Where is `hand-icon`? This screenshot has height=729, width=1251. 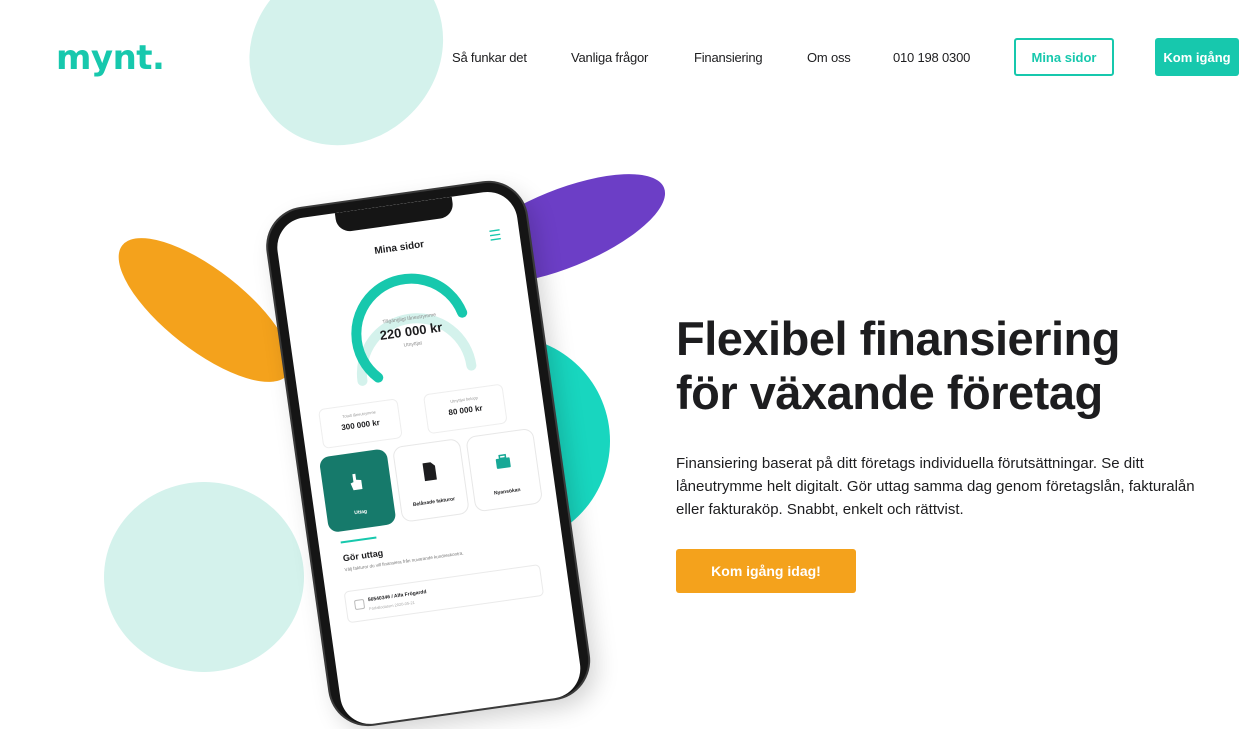 hand-icon is located at coordinates (356, 482).